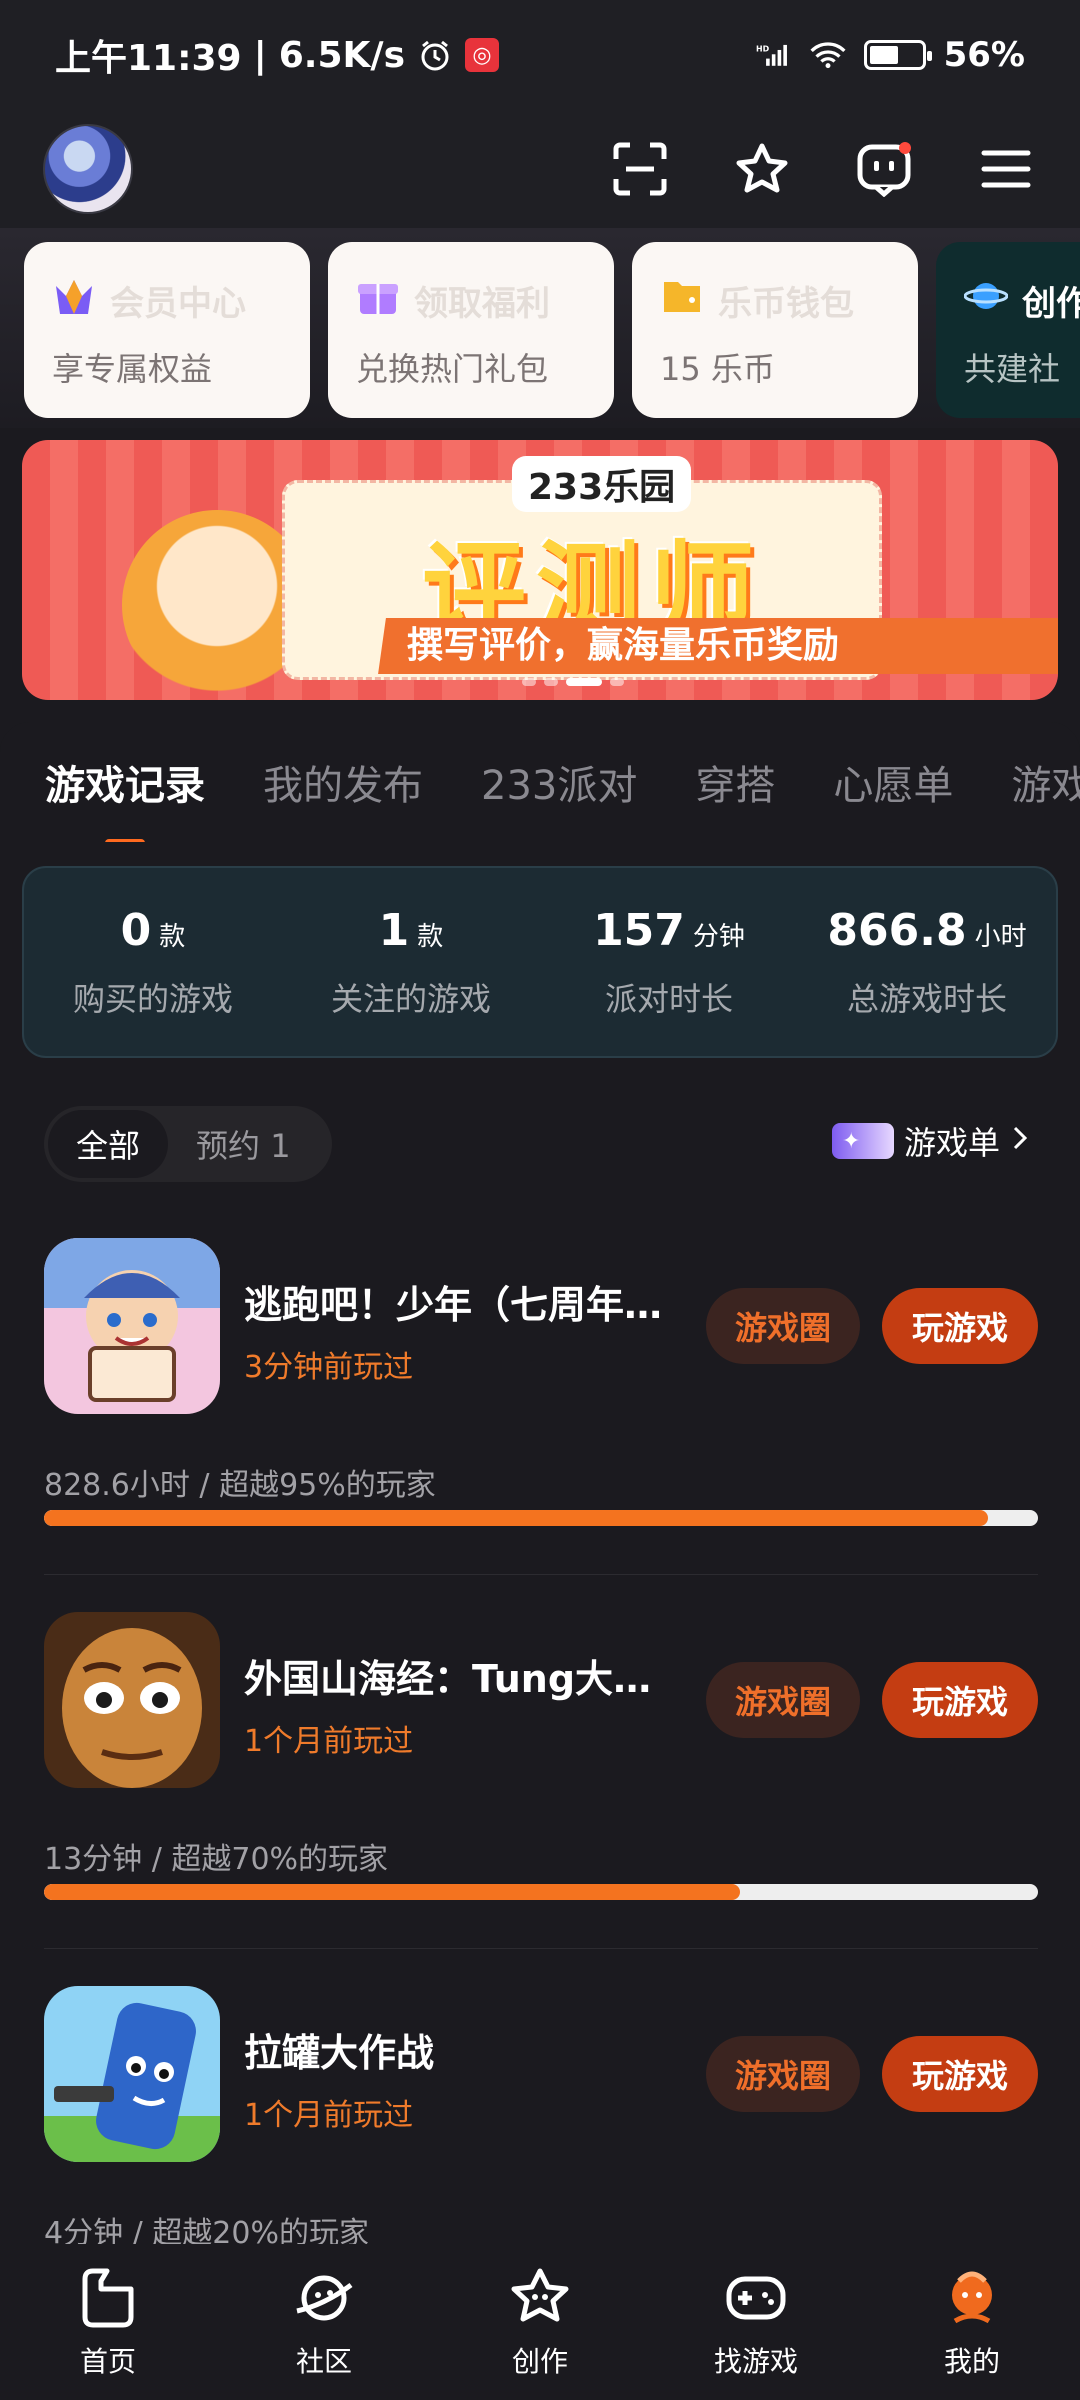 The image size is (1080, 2400). What do you see at coordinates (786, 303) in the screenshot?
I see `quick-card-title: 乐币钱包` at bounding box center [786, 303].